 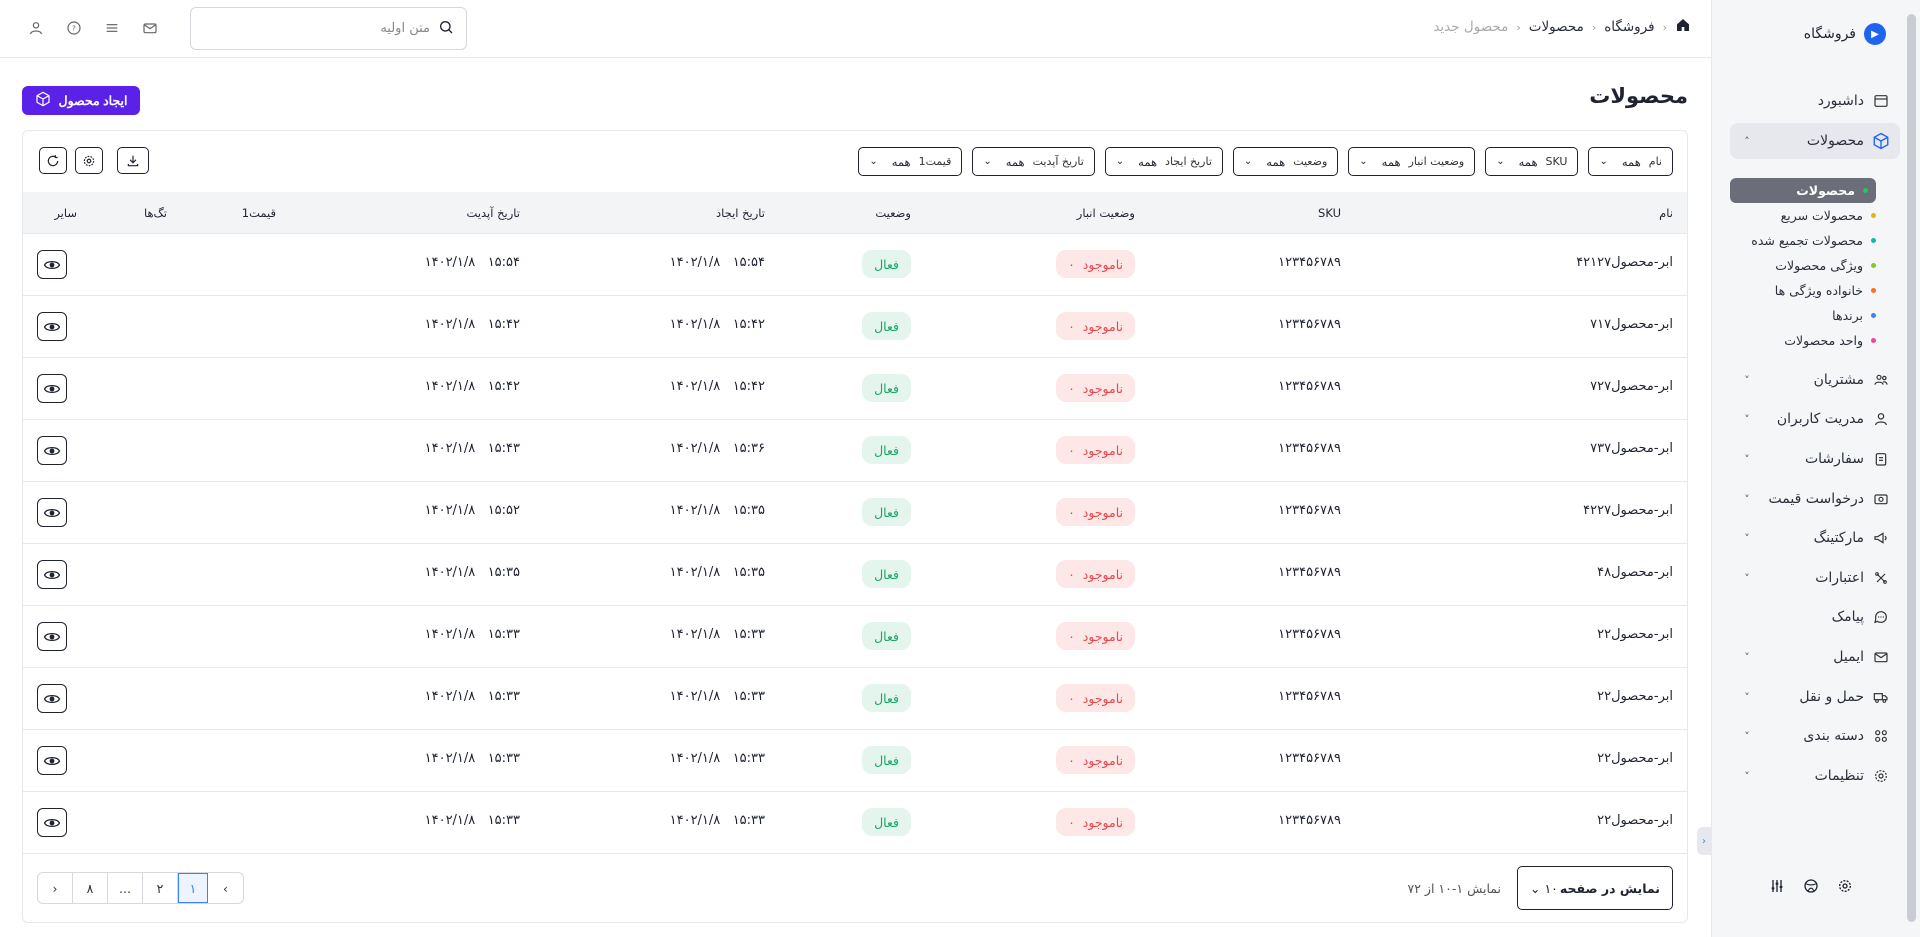 What do you see at coordinates (1777, 886) in the screenshot?
I see `sliders-icon` at bounding box center [1777, 886].